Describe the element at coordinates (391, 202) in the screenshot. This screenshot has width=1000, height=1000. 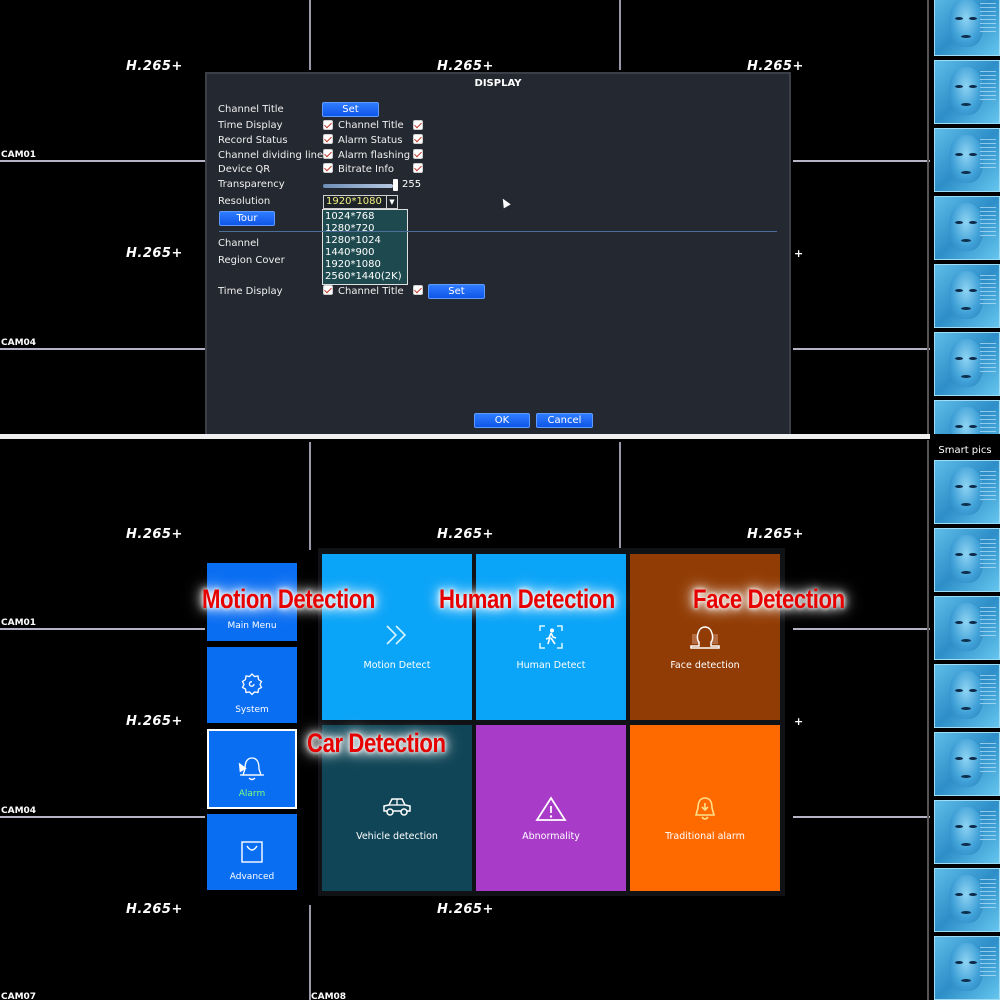
I see `chevron-down-icon: ▼` at that location.